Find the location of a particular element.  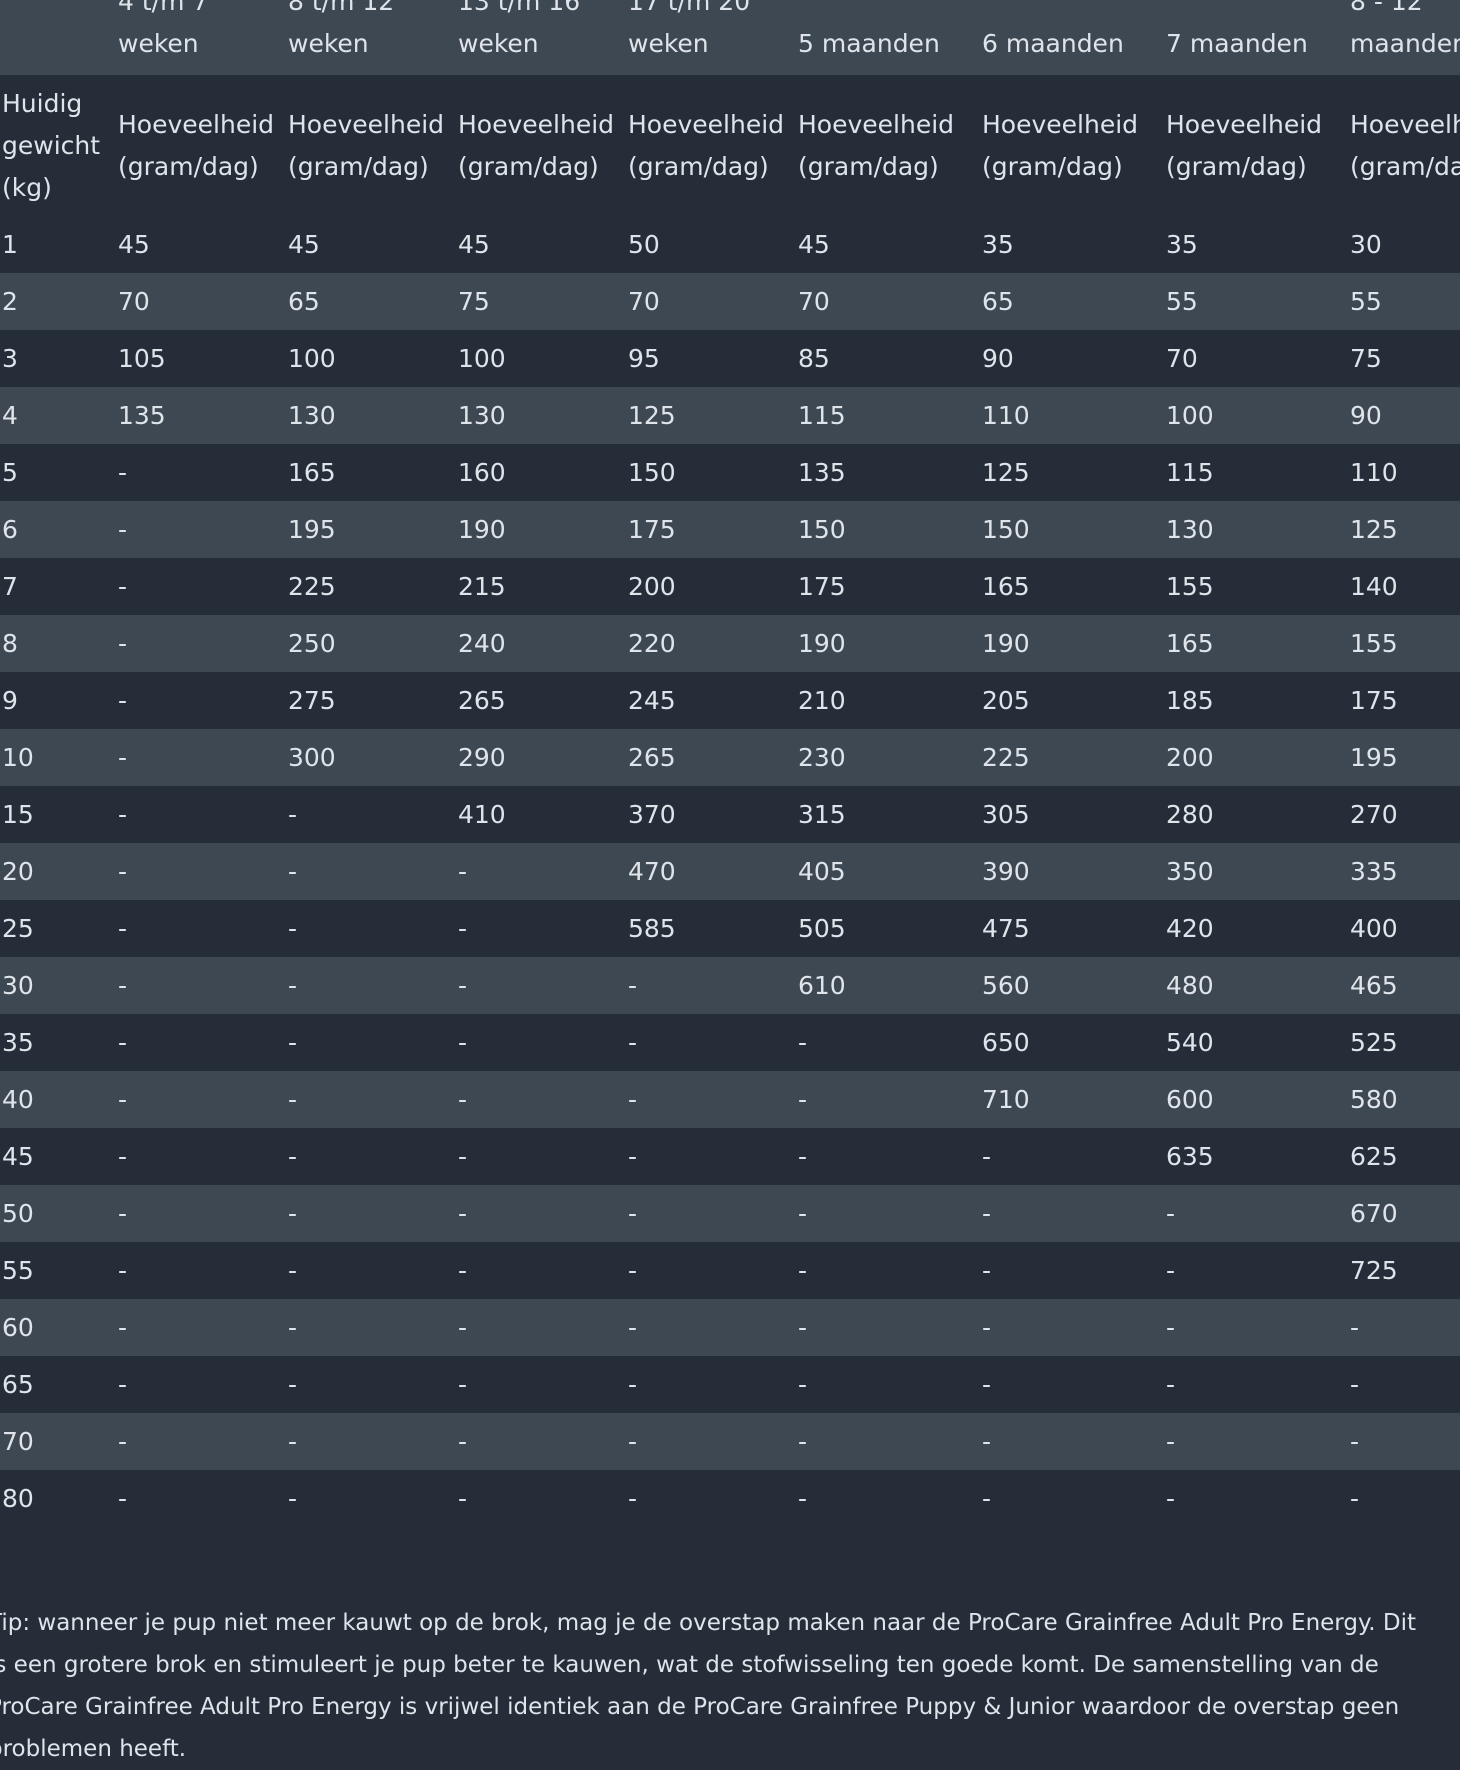

amount-cell: 540 is located at coordinates (1190, 1042).